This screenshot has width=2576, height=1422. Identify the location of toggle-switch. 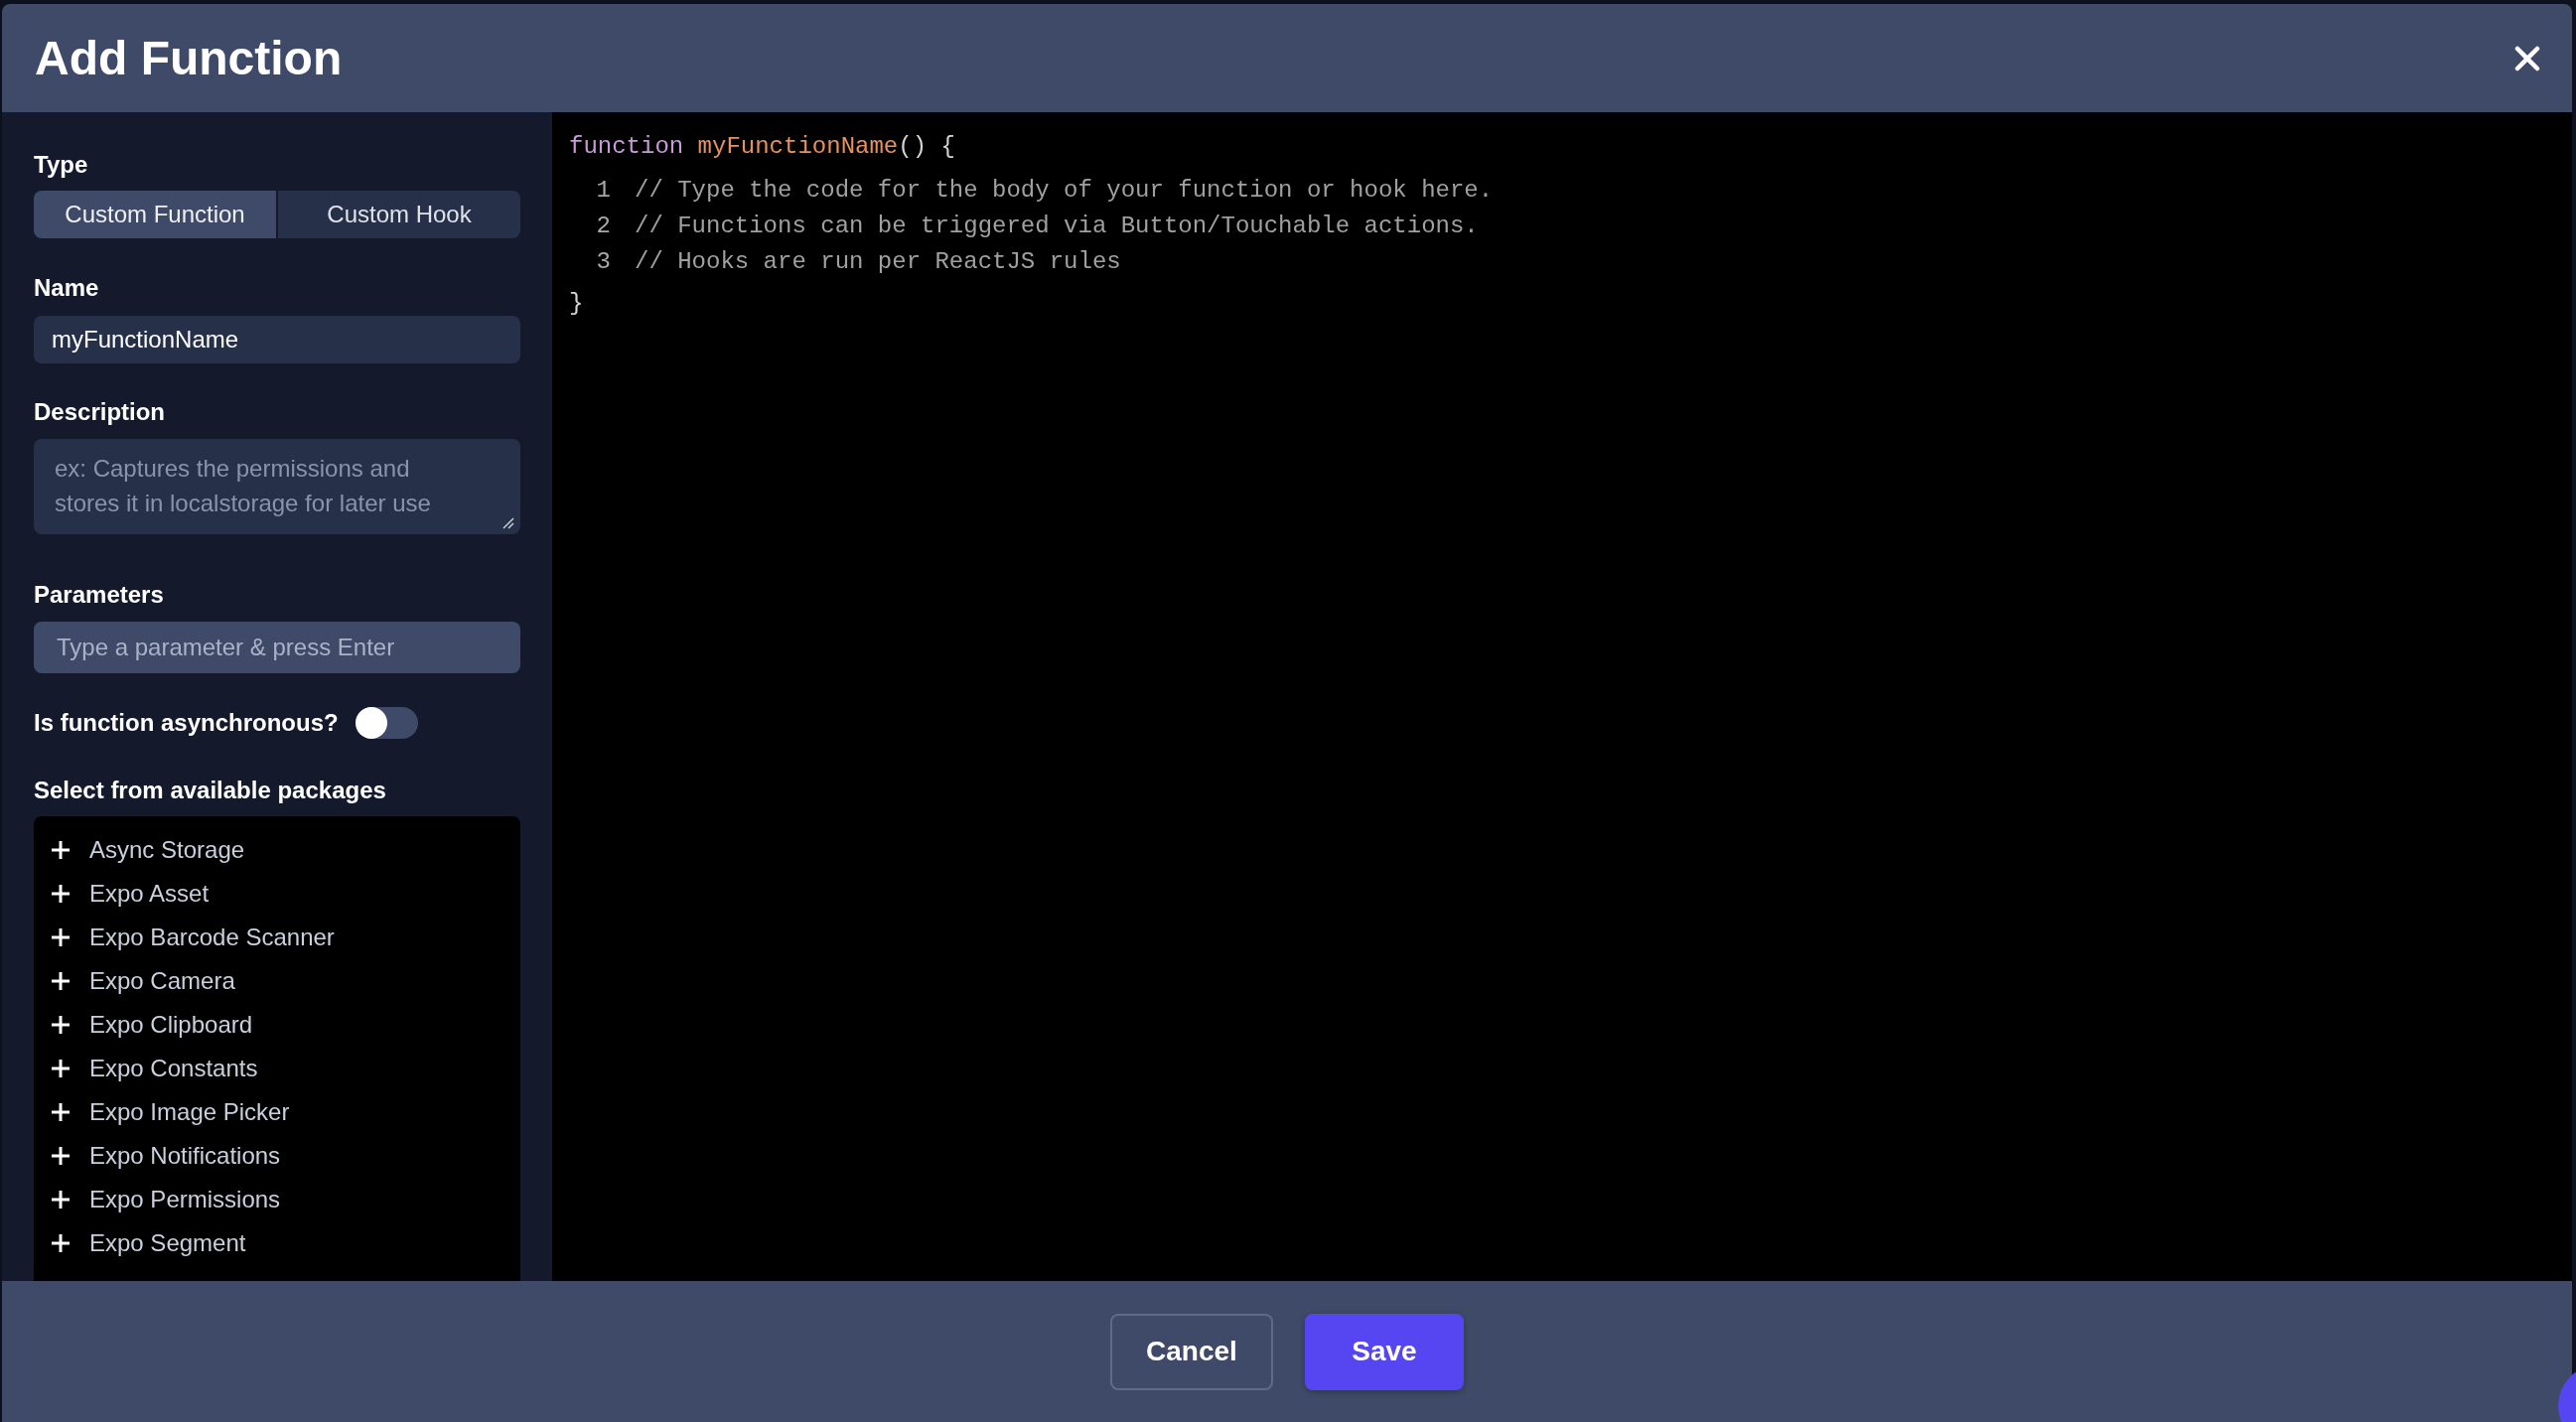
(387, 723).